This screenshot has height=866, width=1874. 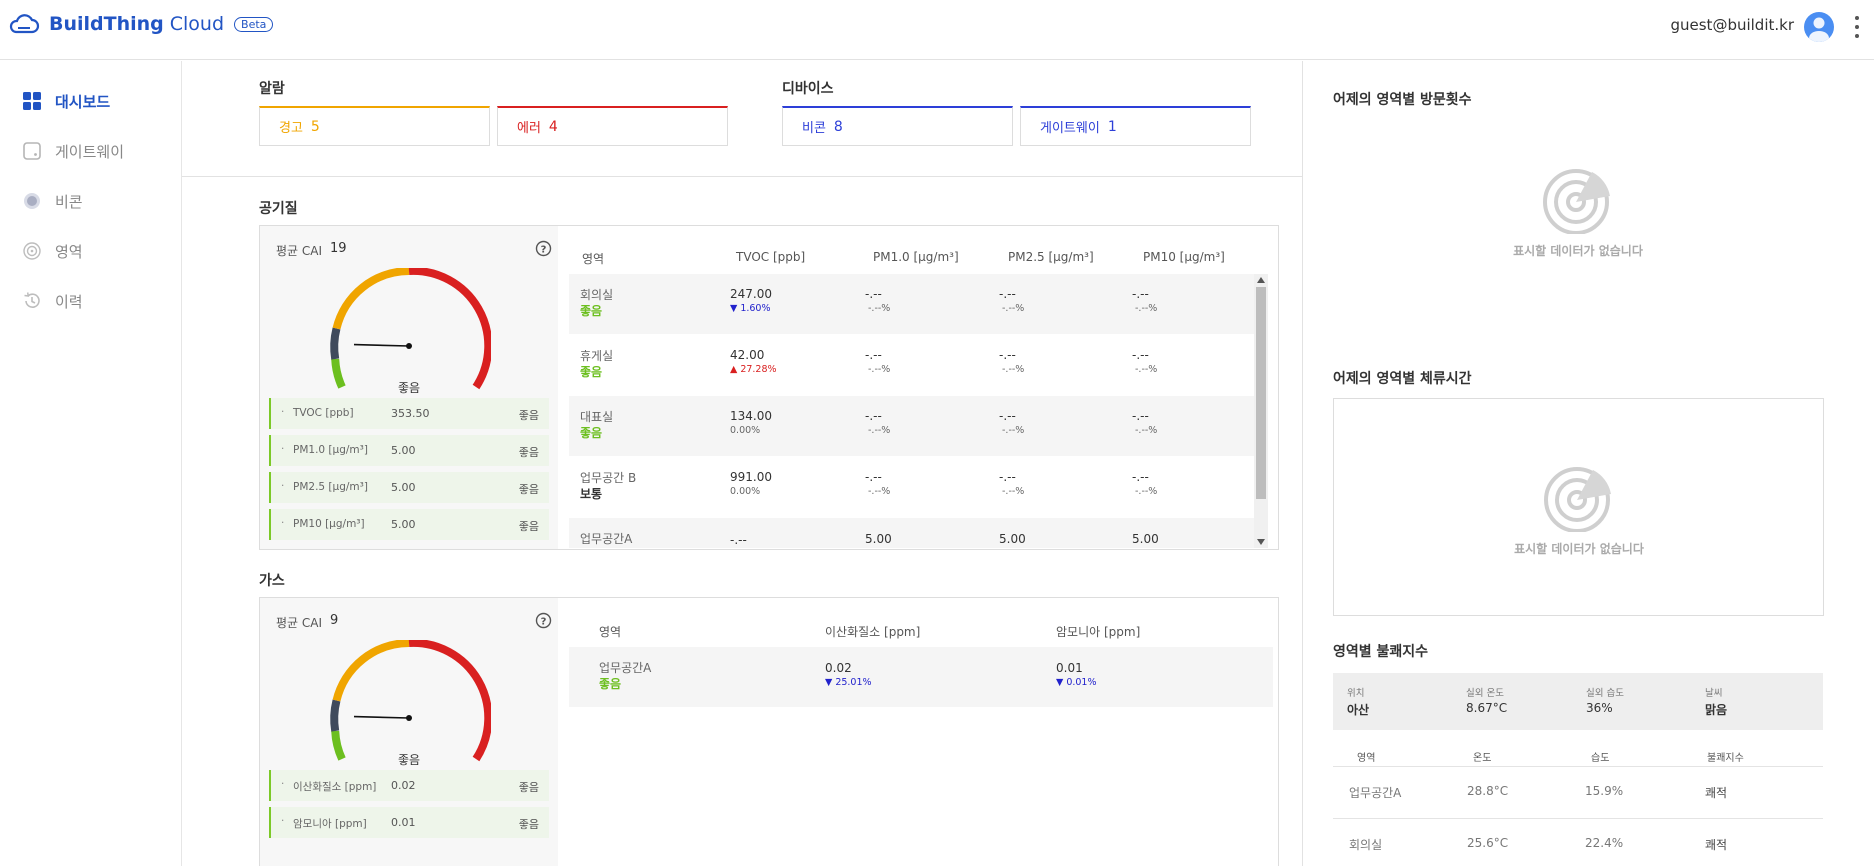 What do you see at coordinates (838, 126) in the screenshot?
I see `beacon-count: 8` at bounding box center [838, 126].